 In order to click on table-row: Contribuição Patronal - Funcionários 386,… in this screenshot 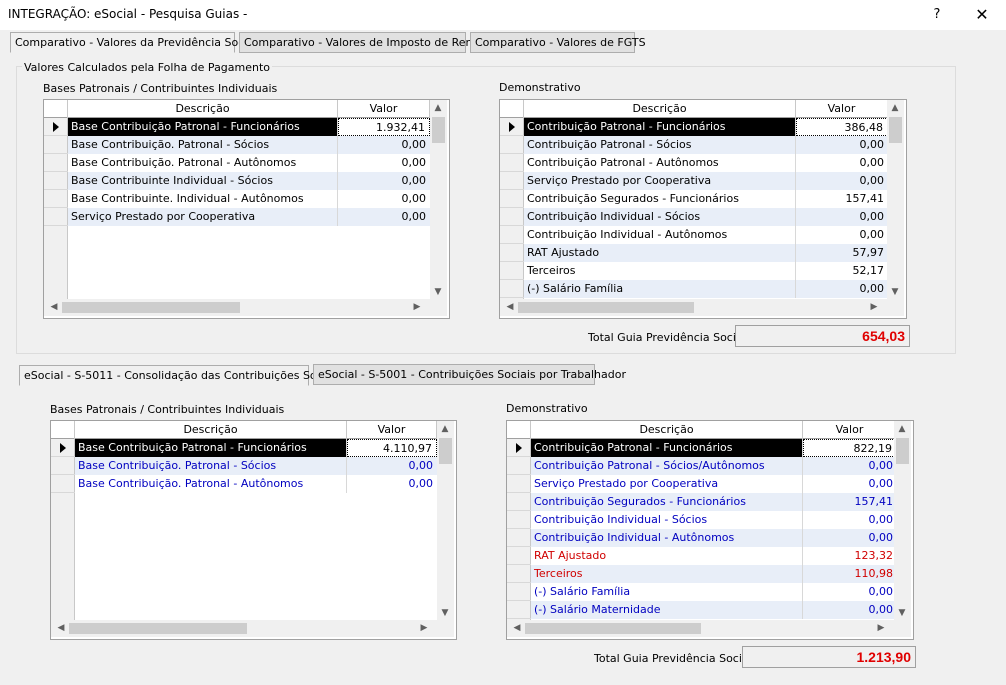, I will do `click(706, 127)`.